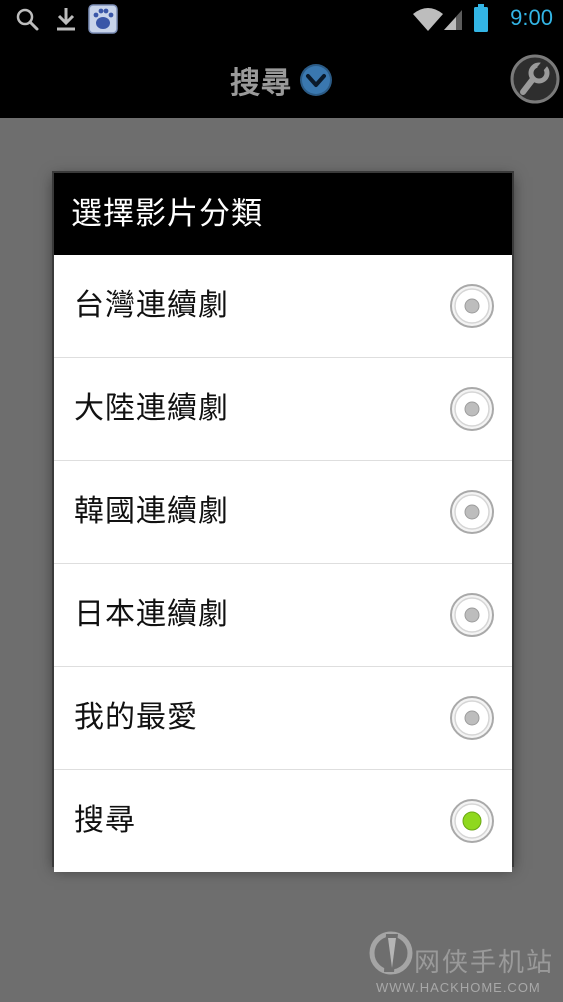 The height and width of the screenshot is (1002, 563). What do you see at coordinates (260, 83) in the screenshot?
I see `page-title: 搜尋` at bounding box center [260, 83].